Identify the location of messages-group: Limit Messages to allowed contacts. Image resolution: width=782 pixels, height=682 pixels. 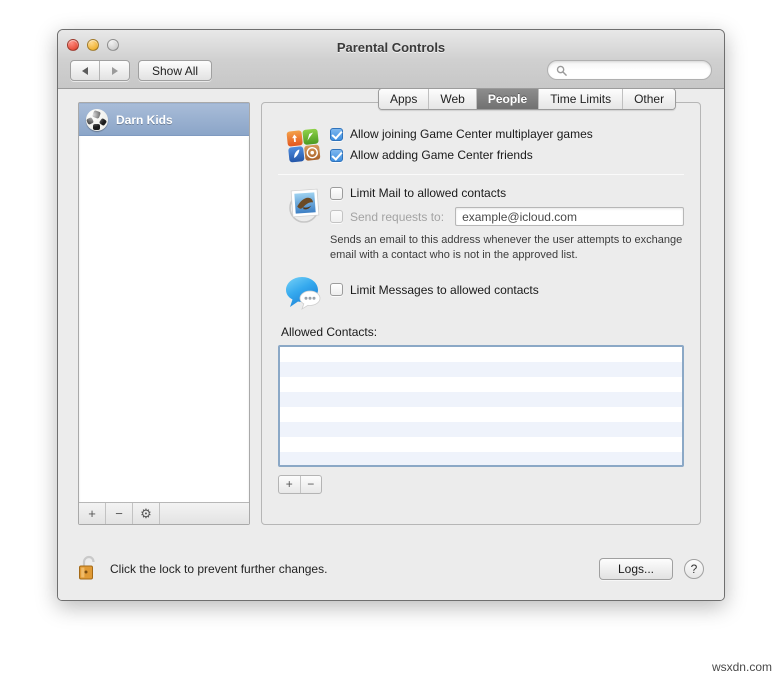
(481, 292).